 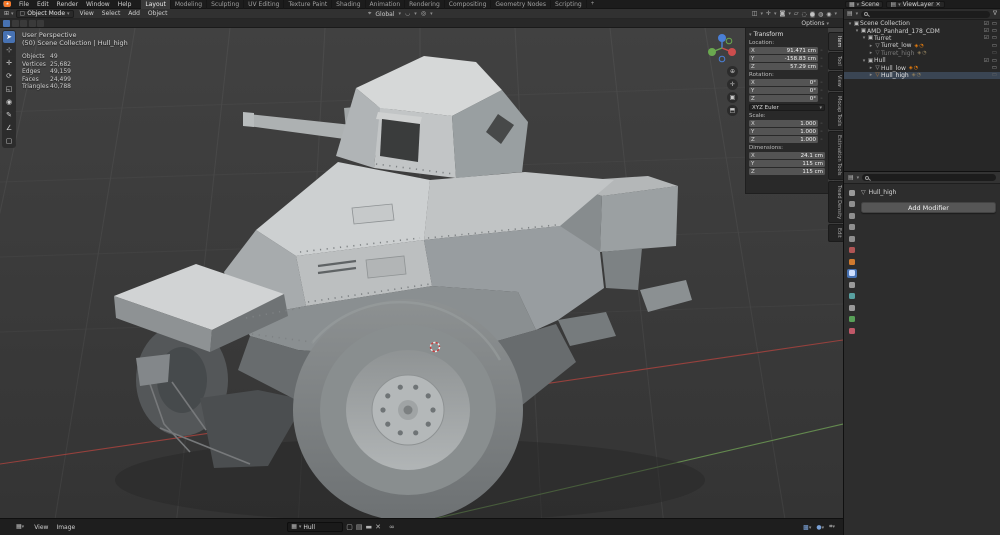 I want to click on dimensions-y-field: Y 115 cm, so click(x=787, y=163).